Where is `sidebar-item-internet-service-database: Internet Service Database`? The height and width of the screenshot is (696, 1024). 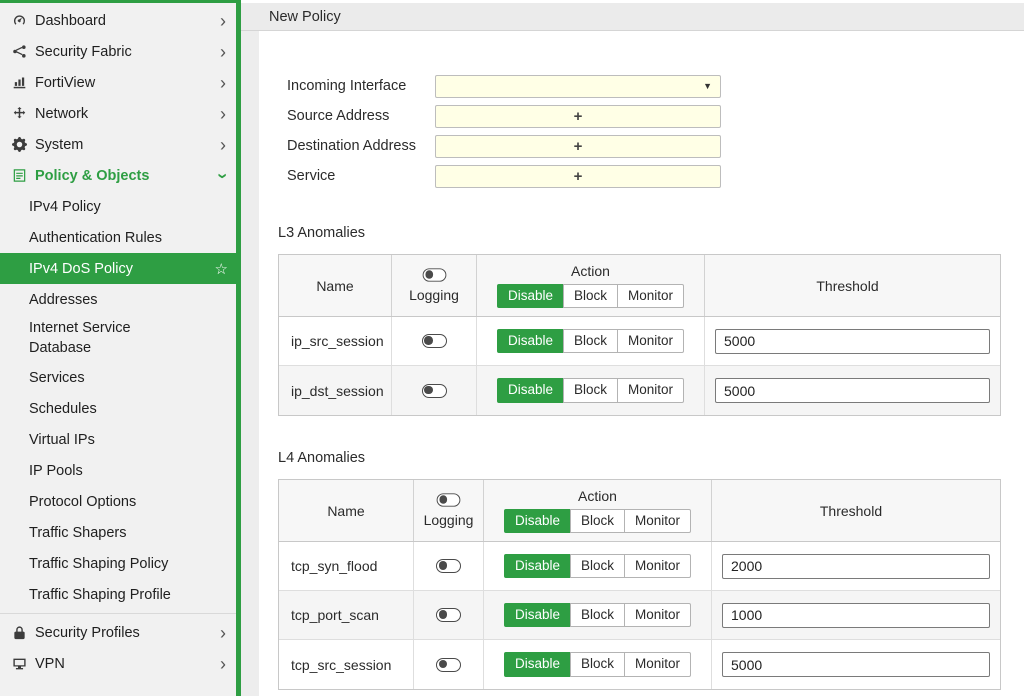
sidebar-item-internet-service-database: Internet Service Database is located at coordinates (118, 338).